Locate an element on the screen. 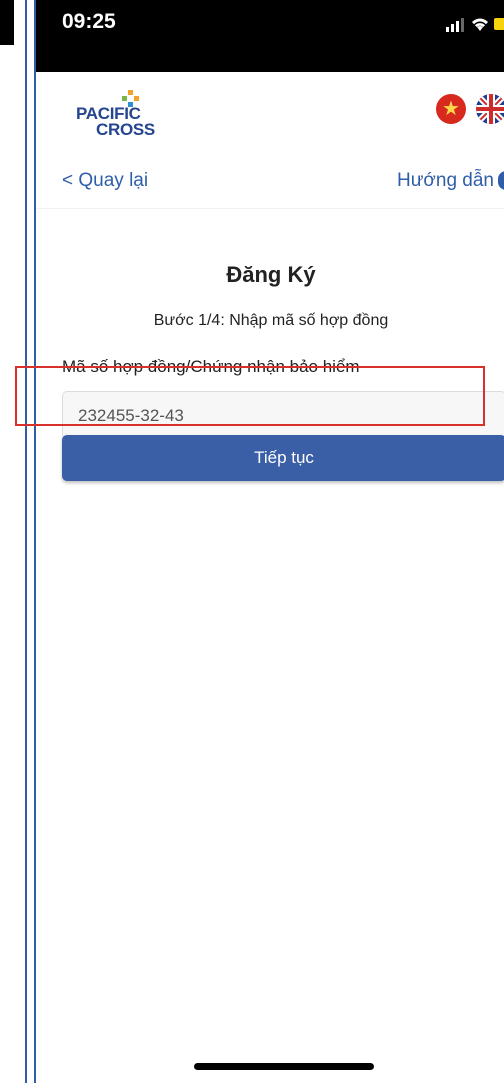 Image resolution: width=504 pixels, height=1083 pixels. home-indicator is located at coordinates (284, 1066).